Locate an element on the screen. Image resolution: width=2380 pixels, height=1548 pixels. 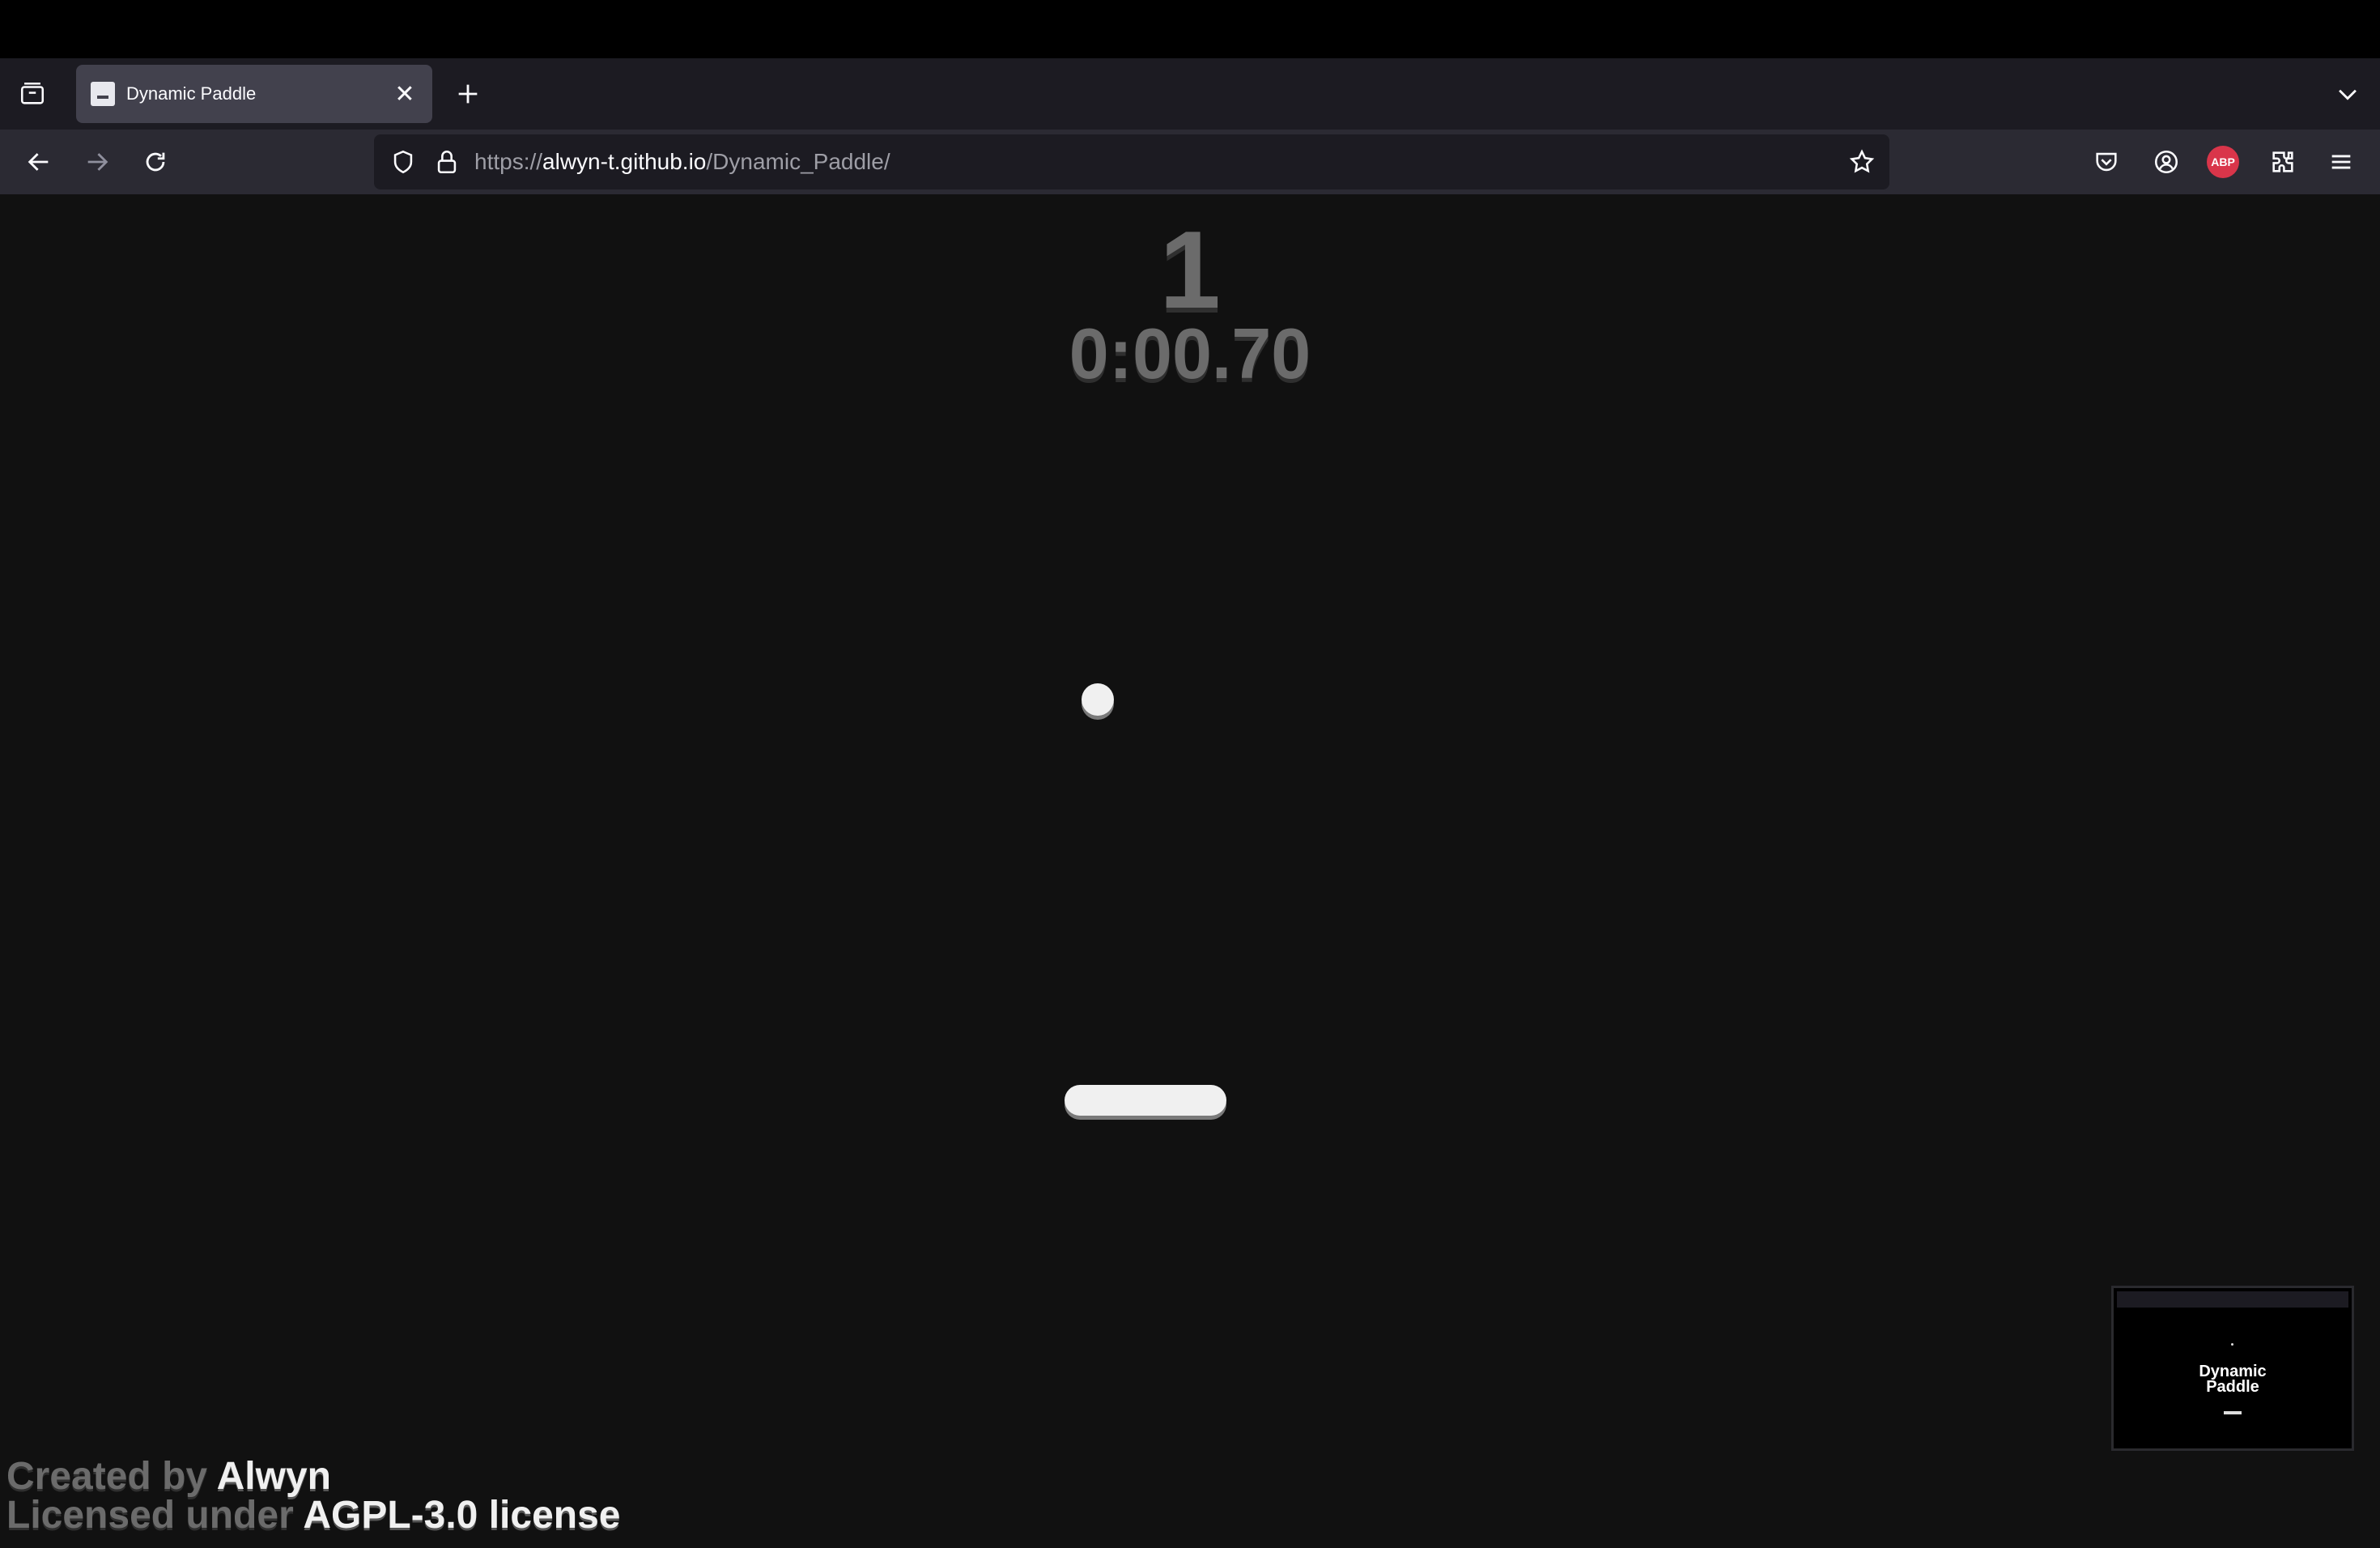
license-prefix: Licensed under is located at coordinates (155, 1515).